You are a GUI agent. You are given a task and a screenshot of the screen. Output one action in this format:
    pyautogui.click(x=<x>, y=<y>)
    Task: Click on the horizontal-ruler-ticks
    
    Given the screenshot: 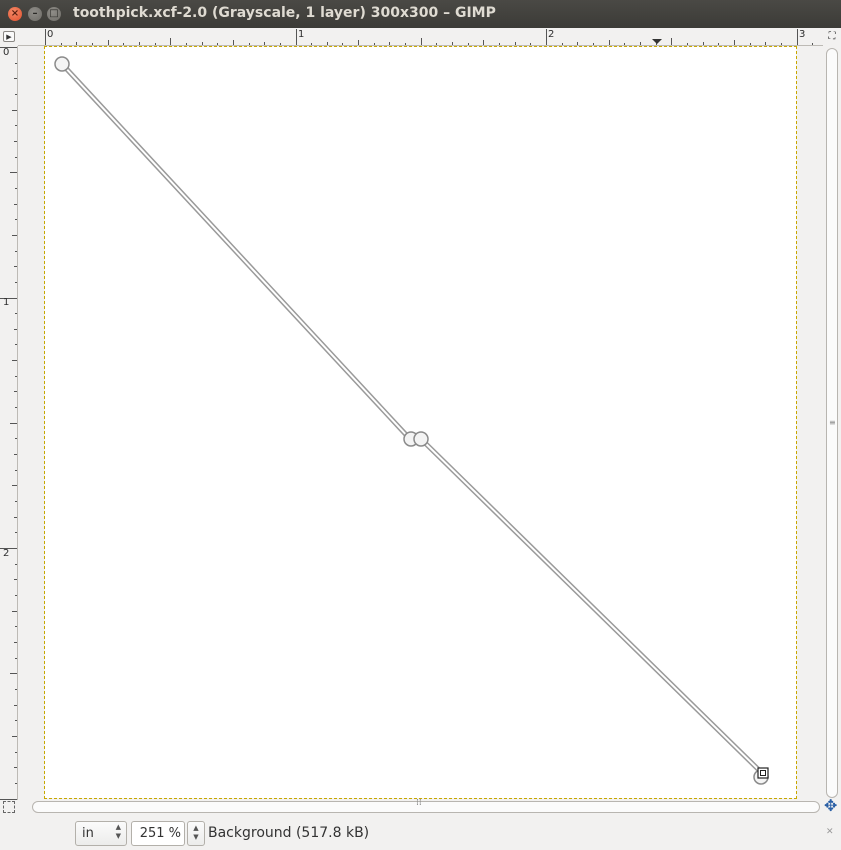 What is the action you would take?
    pyautogui.click(x=429, y=37)
    